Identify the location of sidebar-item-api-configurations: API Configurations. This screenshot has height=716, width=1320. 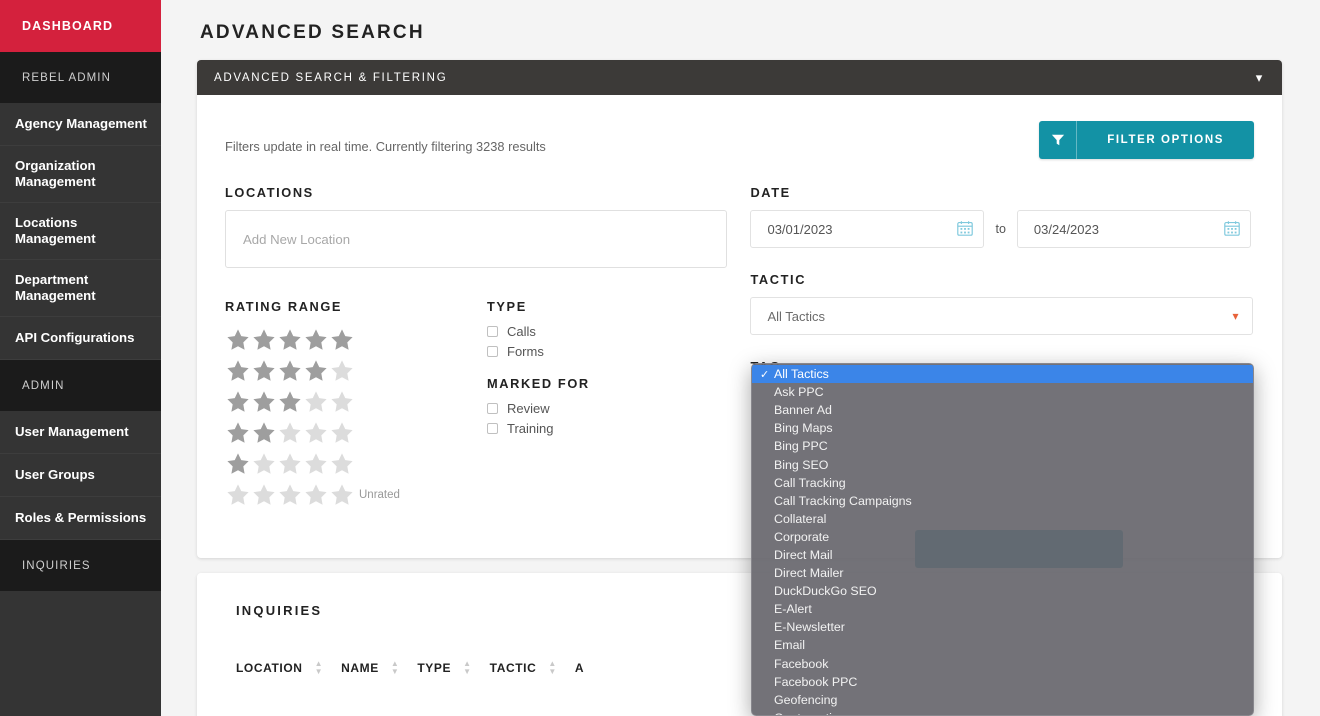
(80, 338).